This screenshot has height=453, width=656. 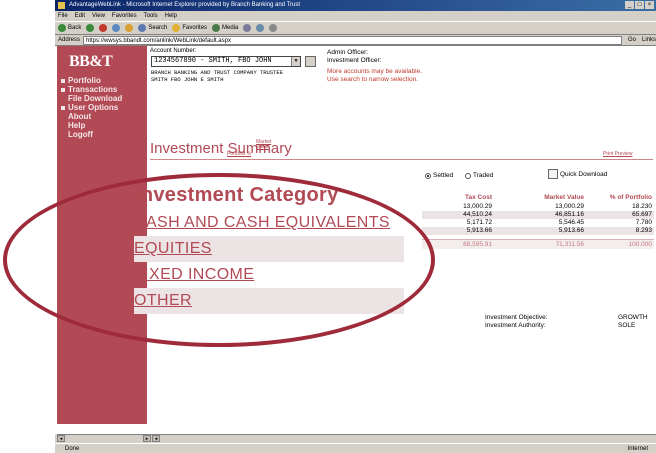 I want to click on category-row: CASH AND CASH EQUIVALENTS, so click(x=269, y=223).